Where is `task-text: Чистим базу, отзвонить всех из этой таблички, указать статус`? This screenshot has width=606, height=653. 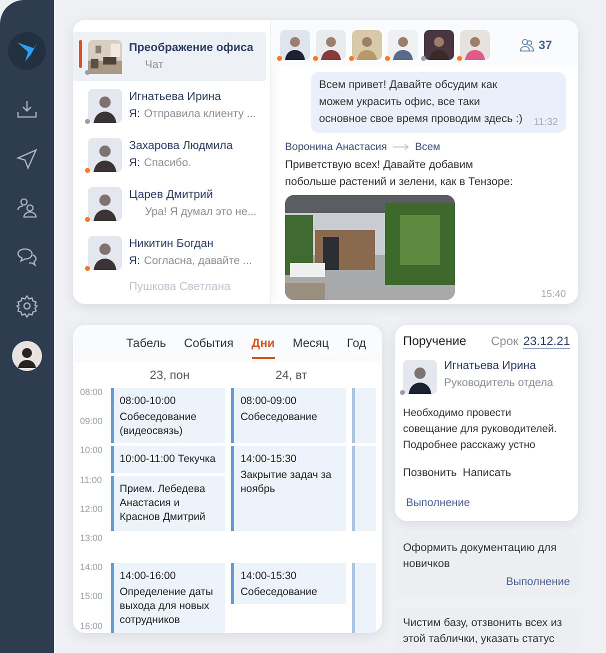
task-text: Чистим базу, отзвонить всех из этой таблички, указать статус is located at coordinates (483, 631).